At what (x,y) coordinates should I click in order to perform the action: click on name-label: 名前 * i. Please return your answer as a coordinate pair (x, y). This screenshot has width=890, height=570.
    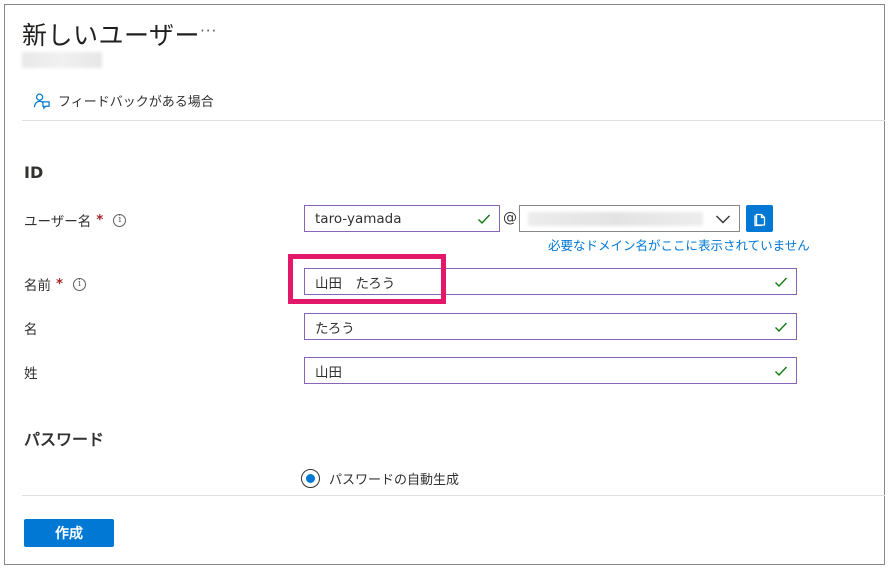
    Looking at the image, I should click on (55, 284).